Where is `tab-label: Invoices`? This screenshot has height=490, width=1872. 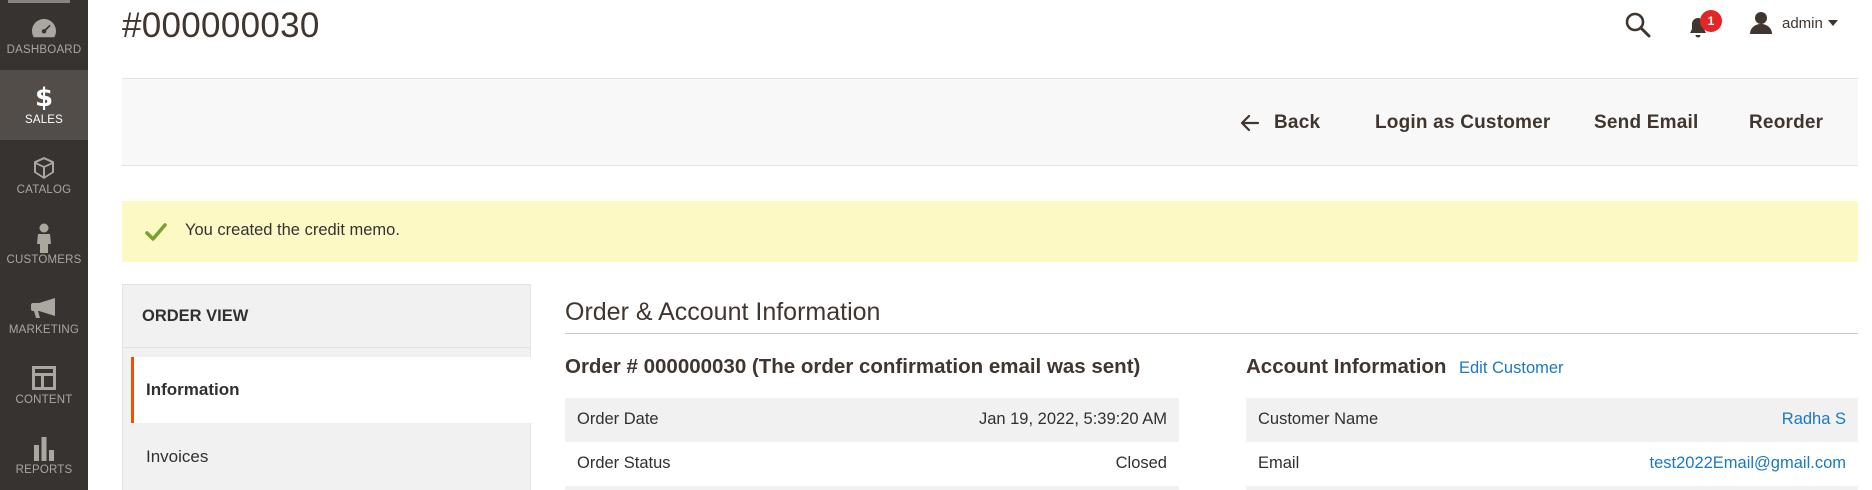 tab-label: Invoices is located at coordinates (177, 456).